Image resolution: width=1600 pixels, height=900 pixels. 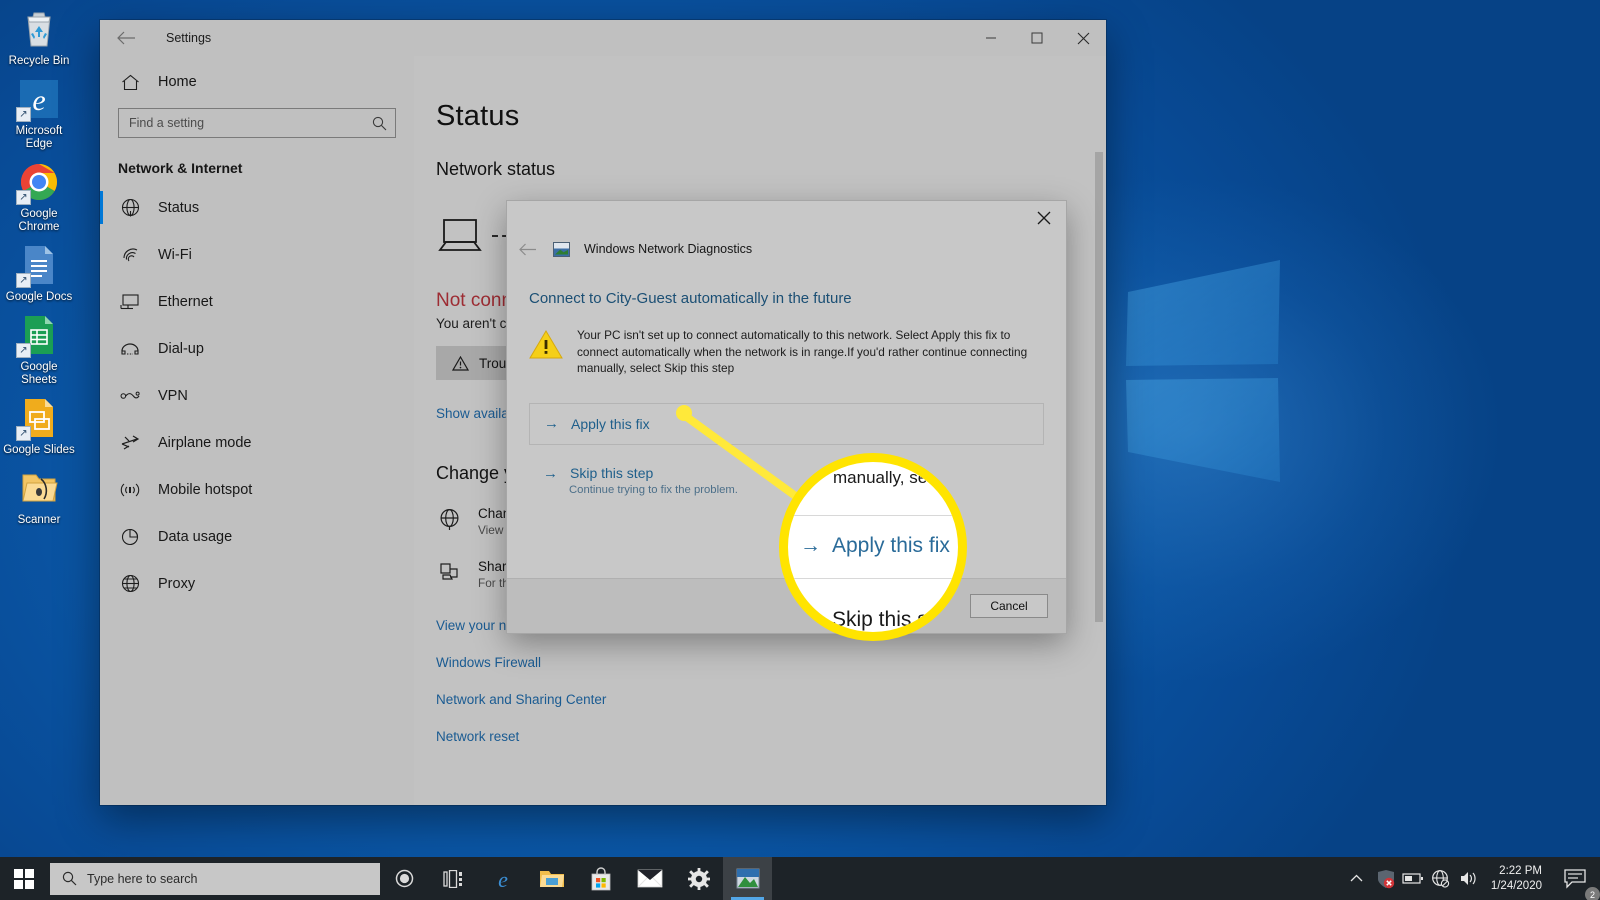 What do you see at coordinates (130, 396) in the screenshot?
I see `vpn-icon` at bounding box center [130, 396].